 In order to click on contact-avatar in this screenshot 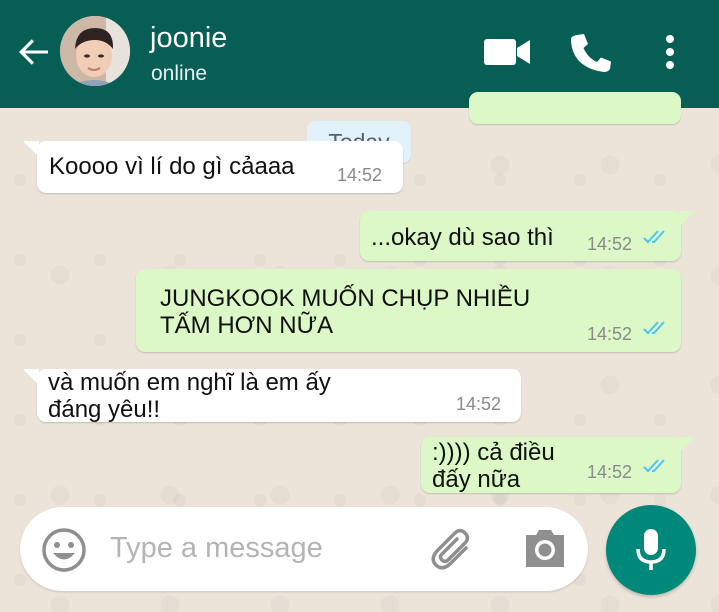, I will do `click(95, 51)`.